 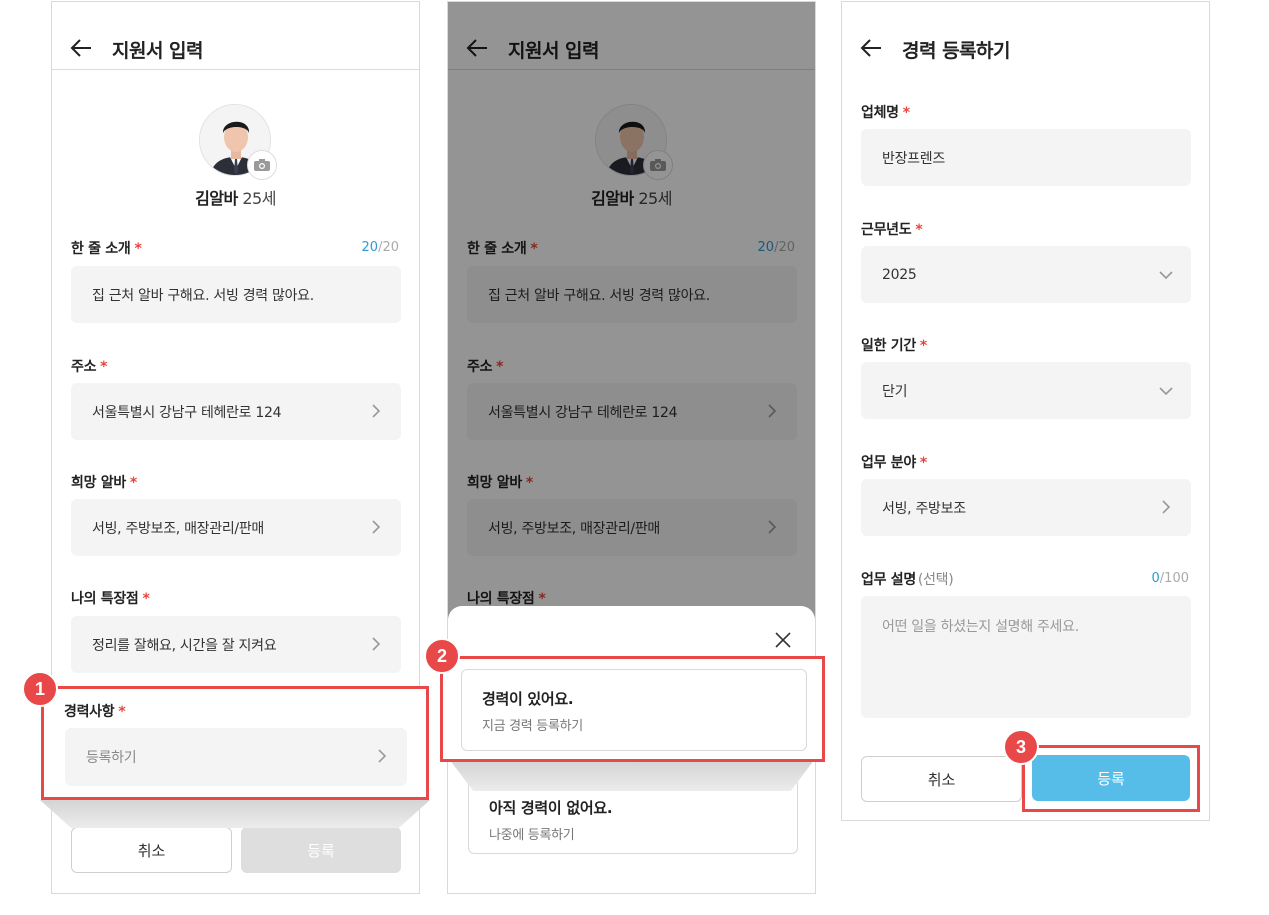 I want to click on work-field-label: 업무 분야 *, so click(x=894, y=463).